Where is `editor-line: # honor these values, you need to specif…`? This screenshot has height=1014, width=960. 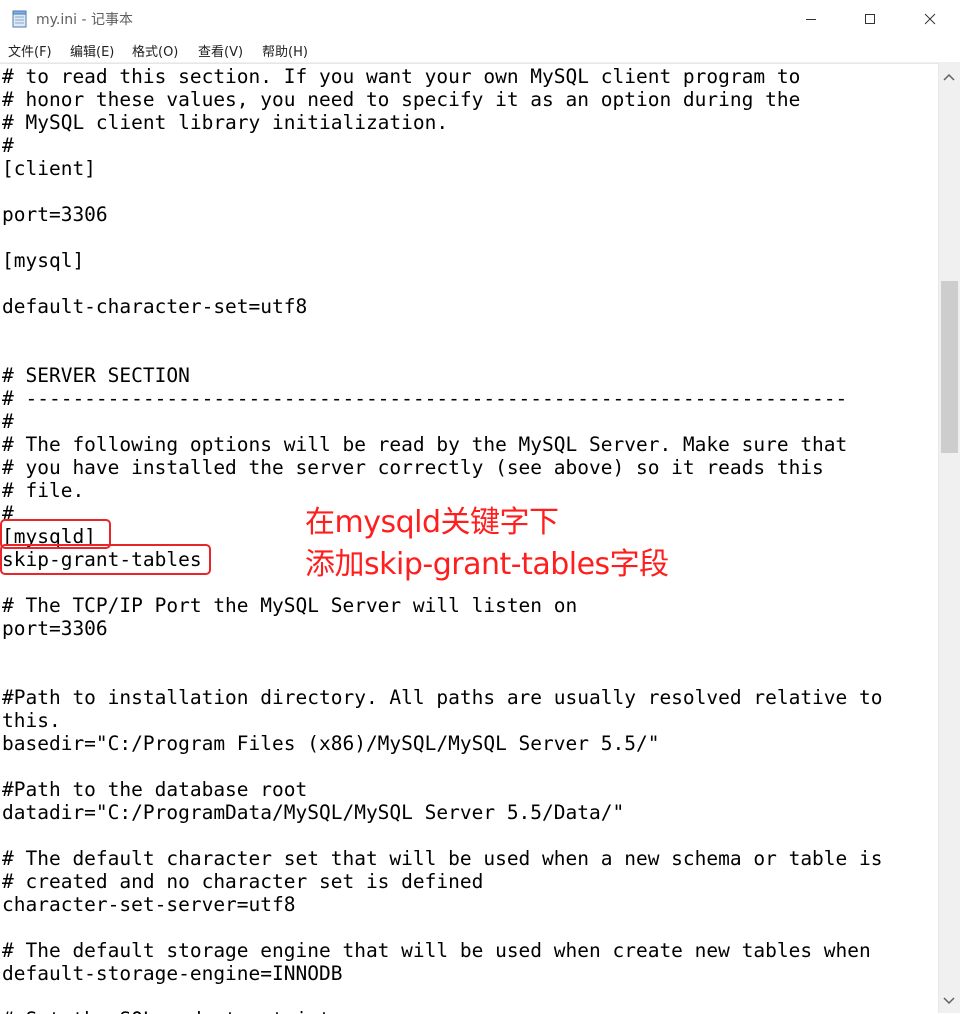
editor-line: # honor these values, you need to specif… is located at coordinates (401, 99).